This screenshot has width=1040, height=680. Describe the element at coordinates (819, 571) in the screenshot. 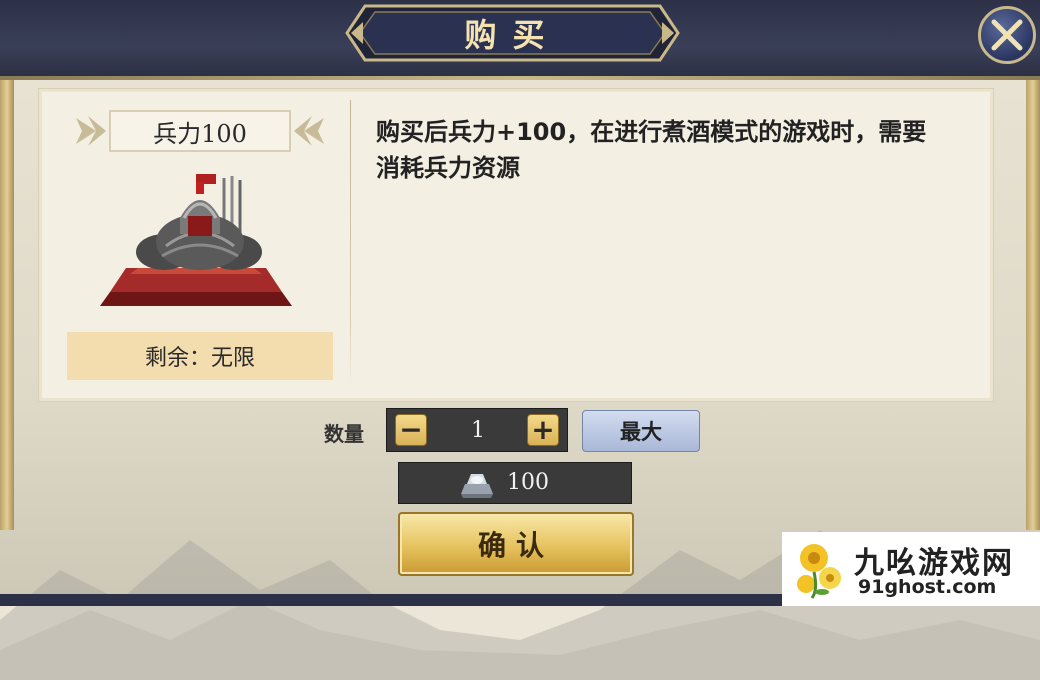

I see `flower-logo-icon` at that location.